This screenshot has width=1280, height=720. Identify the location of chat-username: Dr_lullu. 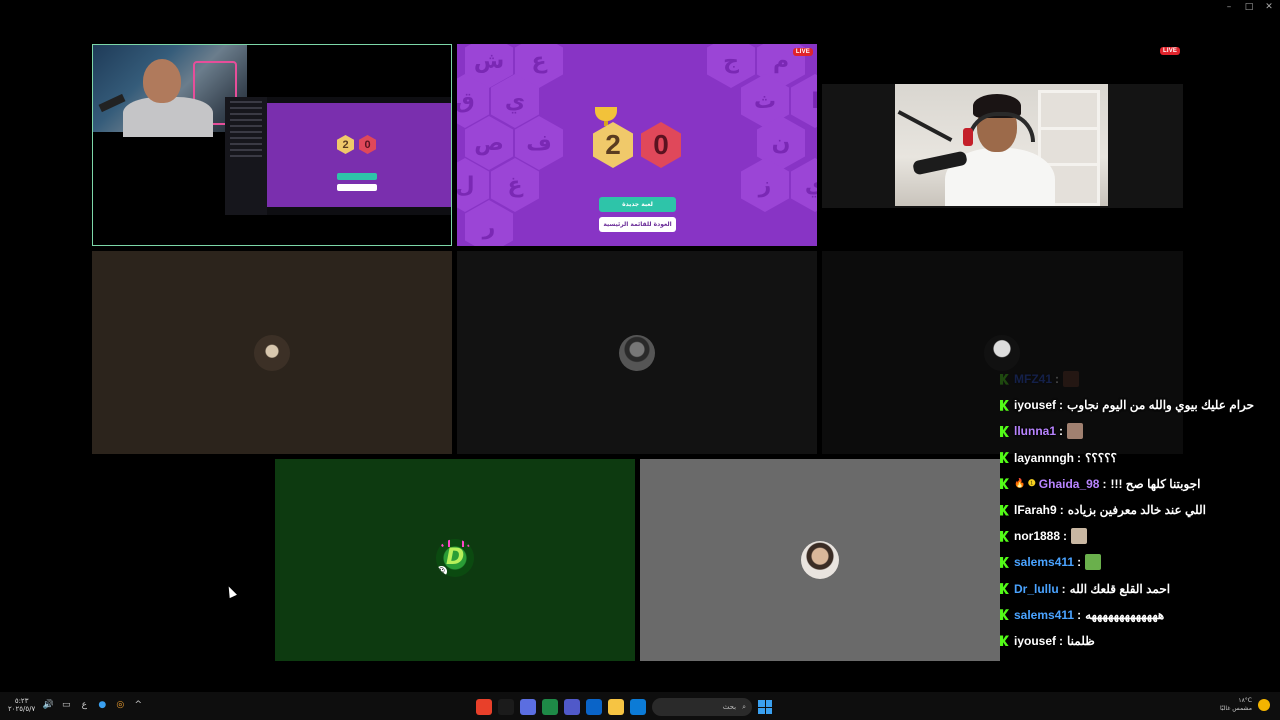
(1036, 589).